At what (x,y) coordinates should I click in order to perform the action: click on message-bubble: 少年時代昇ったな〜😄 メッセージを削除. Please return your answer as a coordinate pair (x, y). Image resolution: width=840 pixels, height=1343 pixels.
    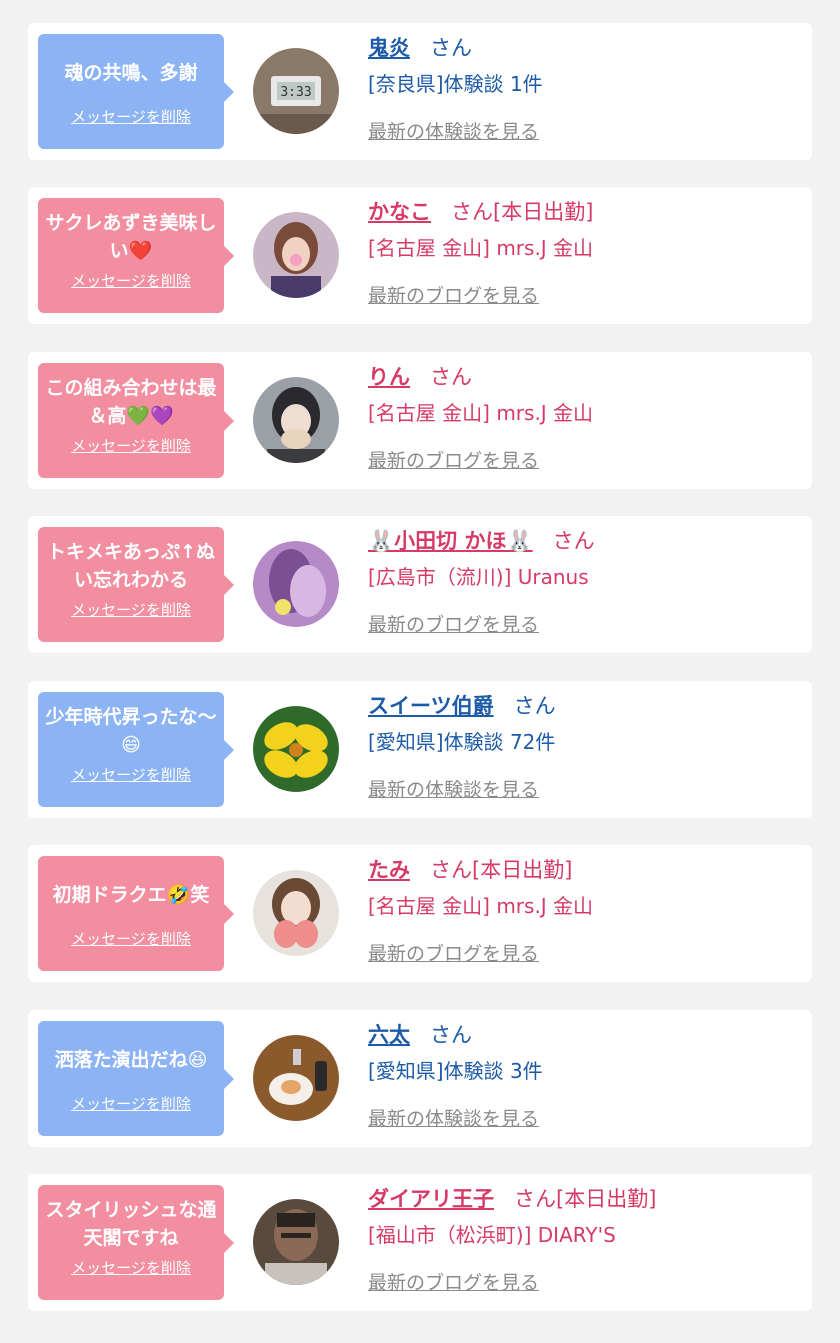
    Looking at the image, I should click on (136, 749).